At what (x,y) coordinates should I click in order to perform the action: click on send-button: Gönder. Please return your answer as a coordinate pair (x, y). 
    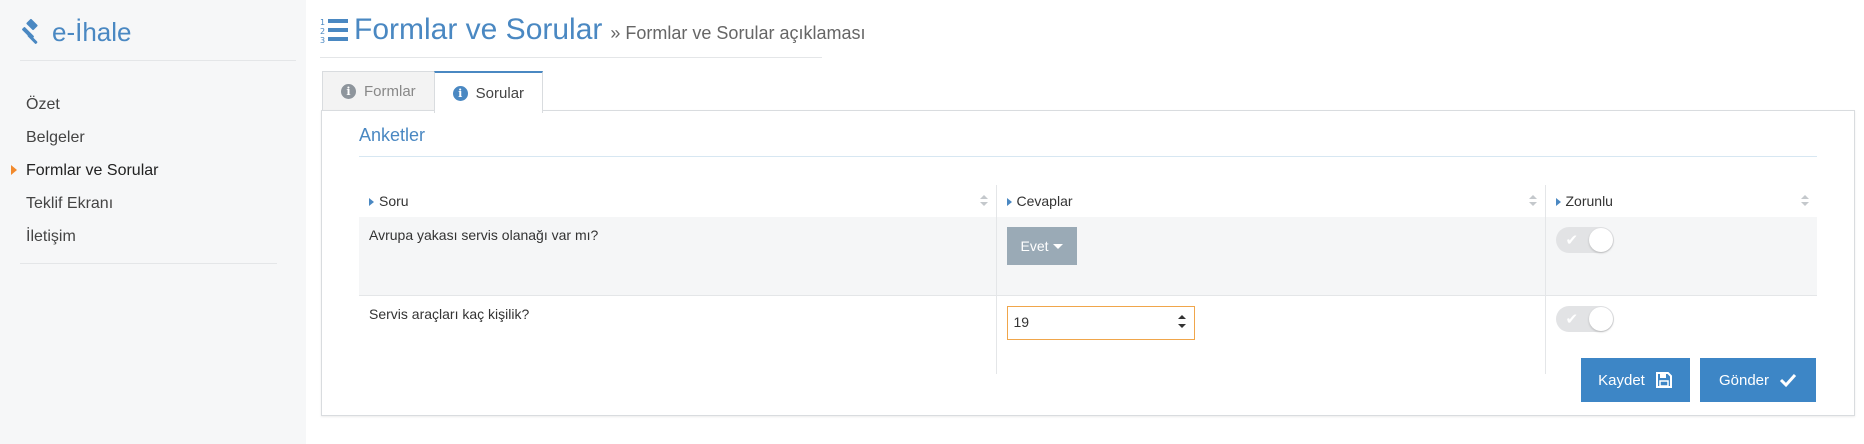
    Looking at the image, I should click on (1758, 380).